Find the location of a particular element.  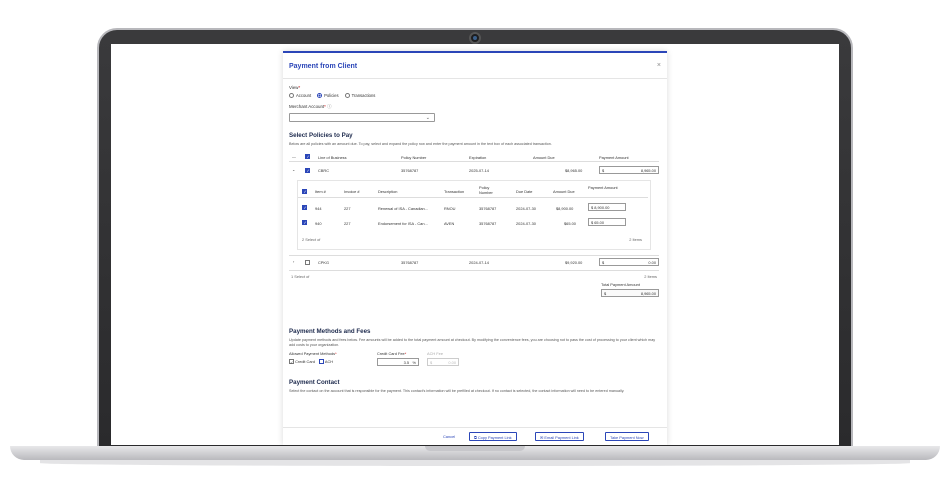

merchant-select: ⌄ is located at coordinates (362, 118).